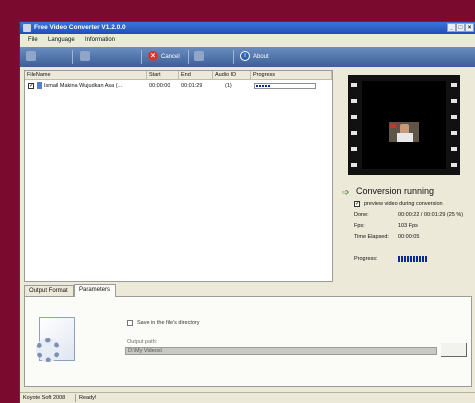 The width and height of the screenshot is (475, 403). I want to click on convert-icon, so click(85, 56).